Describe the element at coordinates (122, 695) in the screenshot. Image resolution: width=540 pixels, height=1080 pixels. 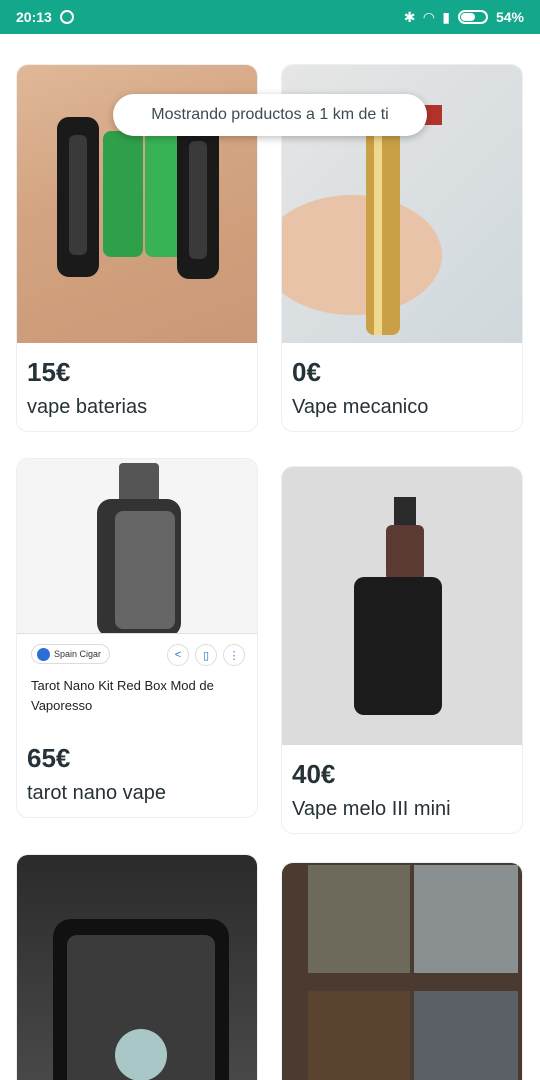
I see `caption-text: Tarot Nano Kit Red Box Mod de Vaporesso` at that location.